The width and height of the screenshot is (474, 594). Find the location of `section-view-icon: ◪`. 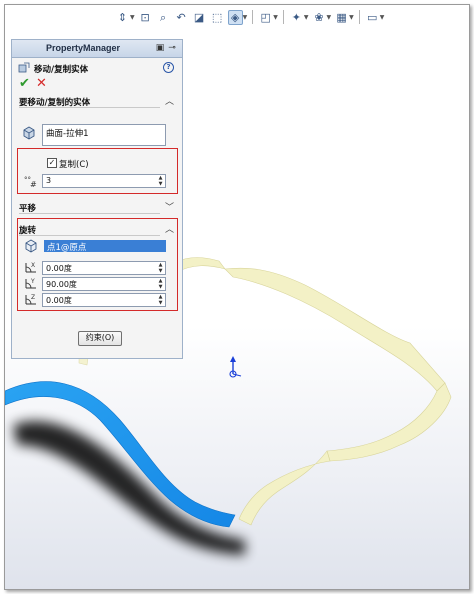

section-view-icon: ◪ is located at coordinates (199, 17).